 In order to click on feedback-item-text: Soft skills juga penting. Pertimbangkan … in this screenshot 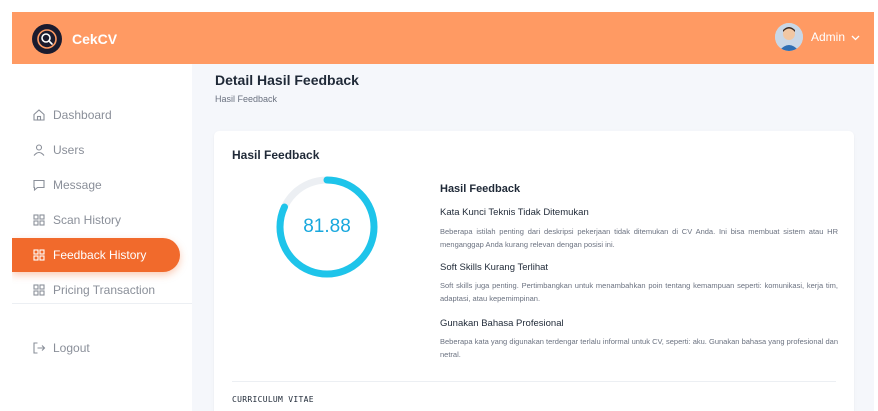, I will do `click(639, 292)`.